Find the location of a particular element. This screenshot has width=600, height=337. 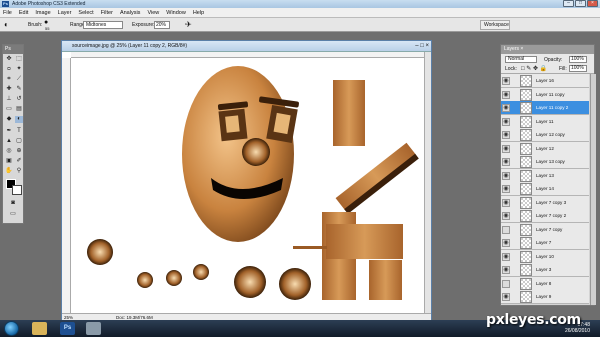

menu-select: Select is located at coordinates (85, 13).